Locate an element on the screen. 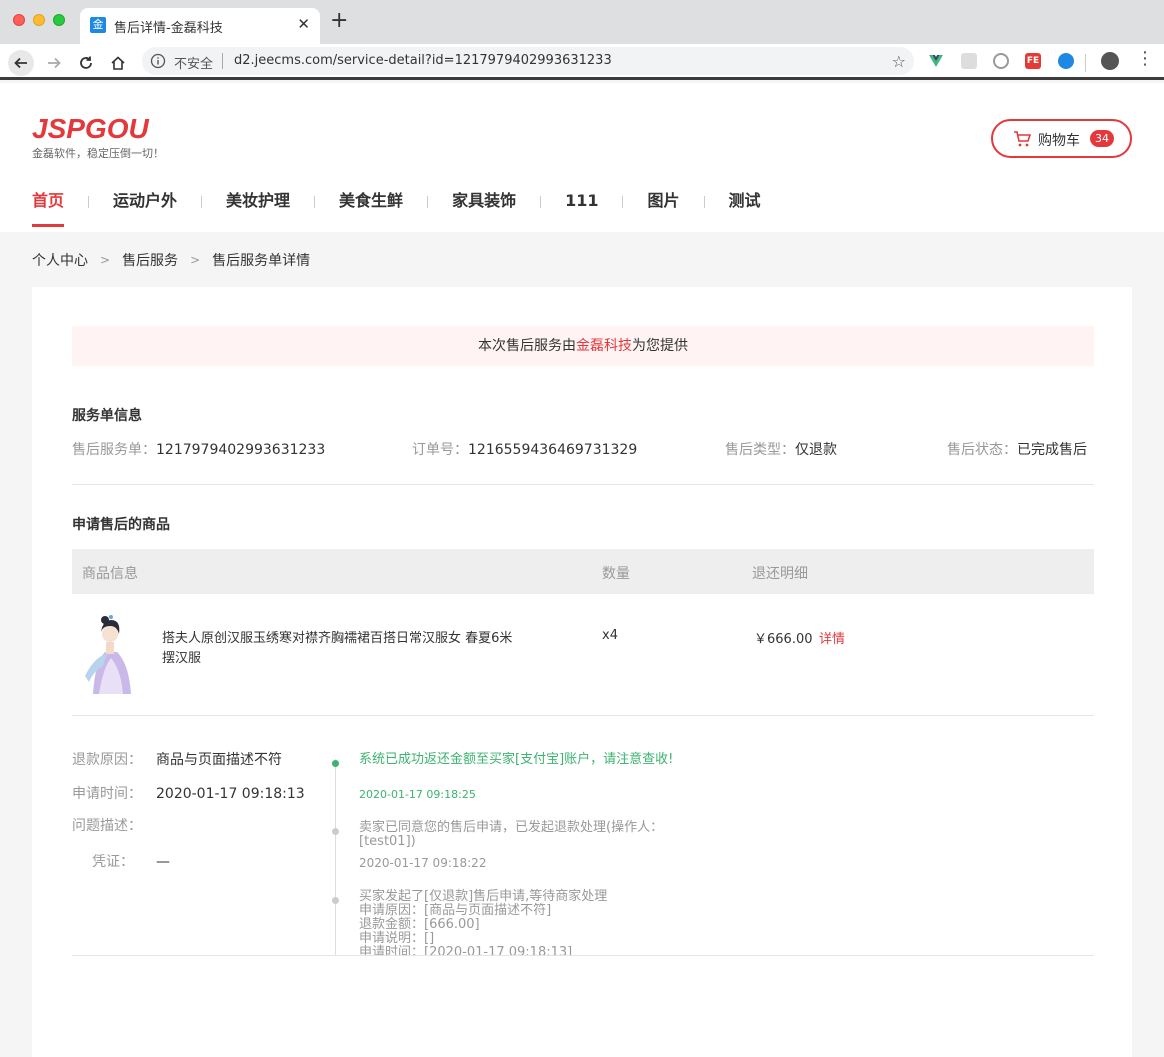  service-no-value: 1217979402993631233 is located at coordinates (241, 450).